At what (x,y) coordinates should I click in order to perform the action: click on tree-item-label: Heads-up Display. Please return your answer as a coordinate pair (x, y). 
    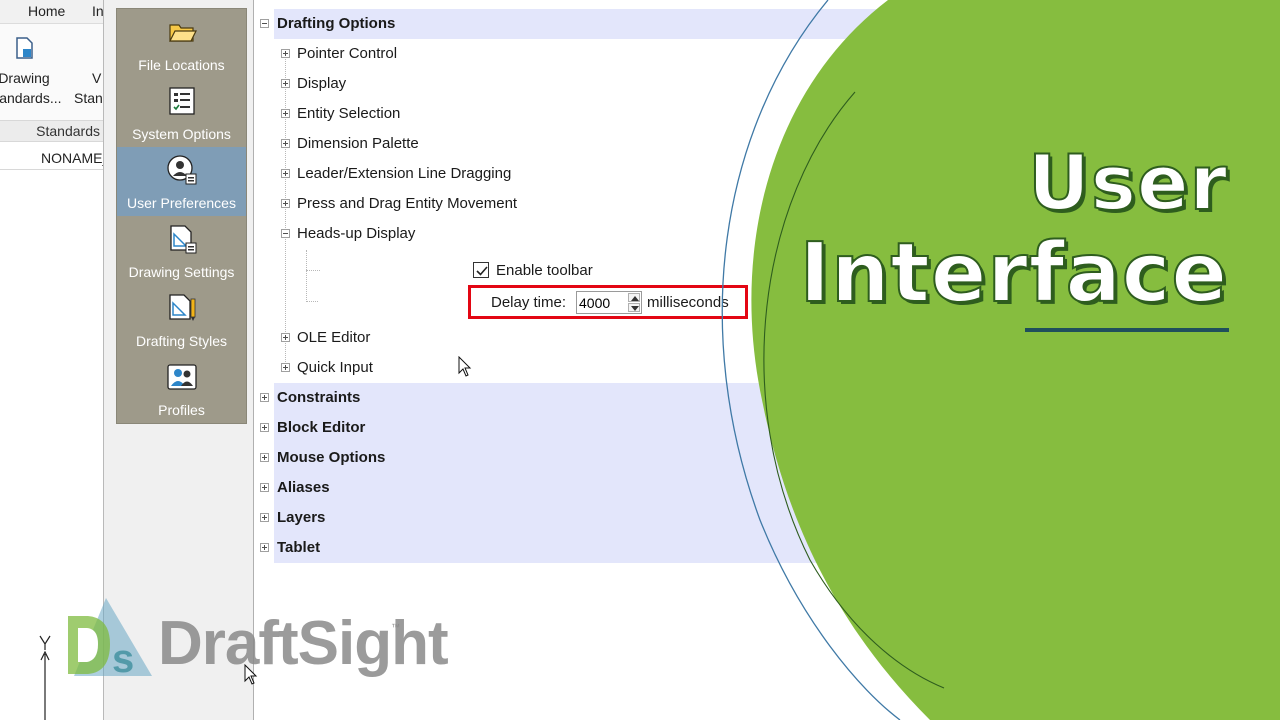
    Looking at the image, I should click on (356, 233).